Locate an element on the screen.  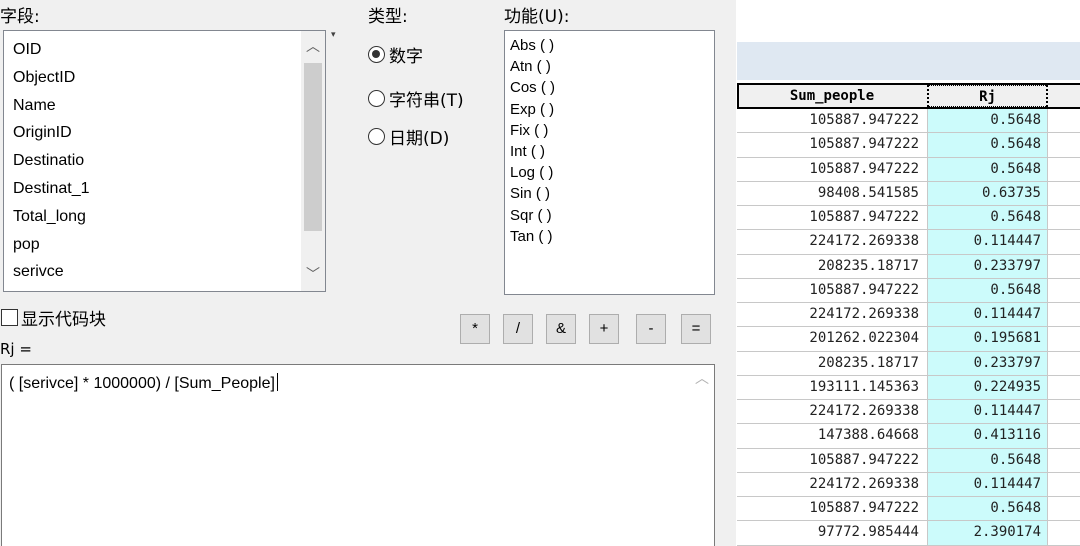
function-item: Tan ( ) is located at coordinates (612, 236).